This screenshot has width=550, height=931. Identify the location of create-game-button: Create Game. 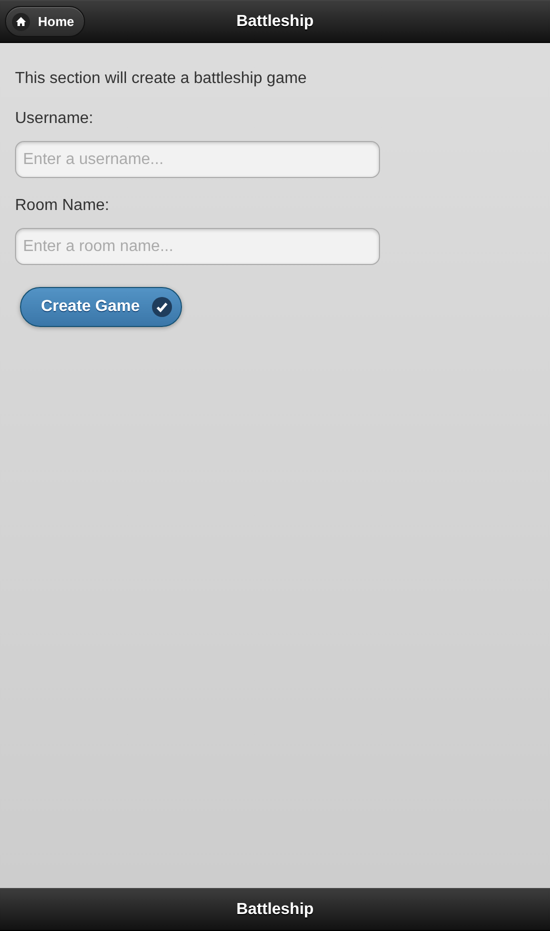
(101, 307).